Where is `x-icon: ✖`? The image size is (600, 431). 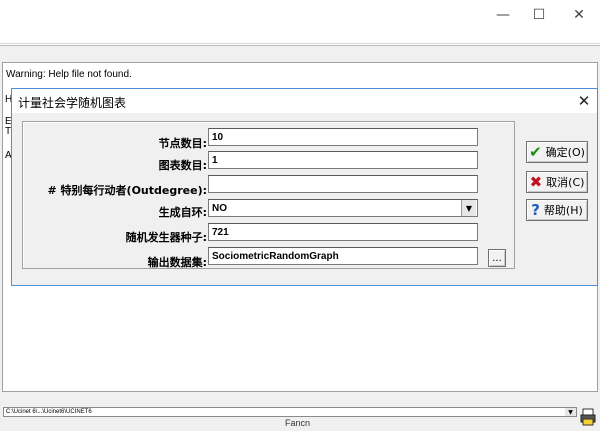 x-icon: ✖ is located at coordinates (536, 181).